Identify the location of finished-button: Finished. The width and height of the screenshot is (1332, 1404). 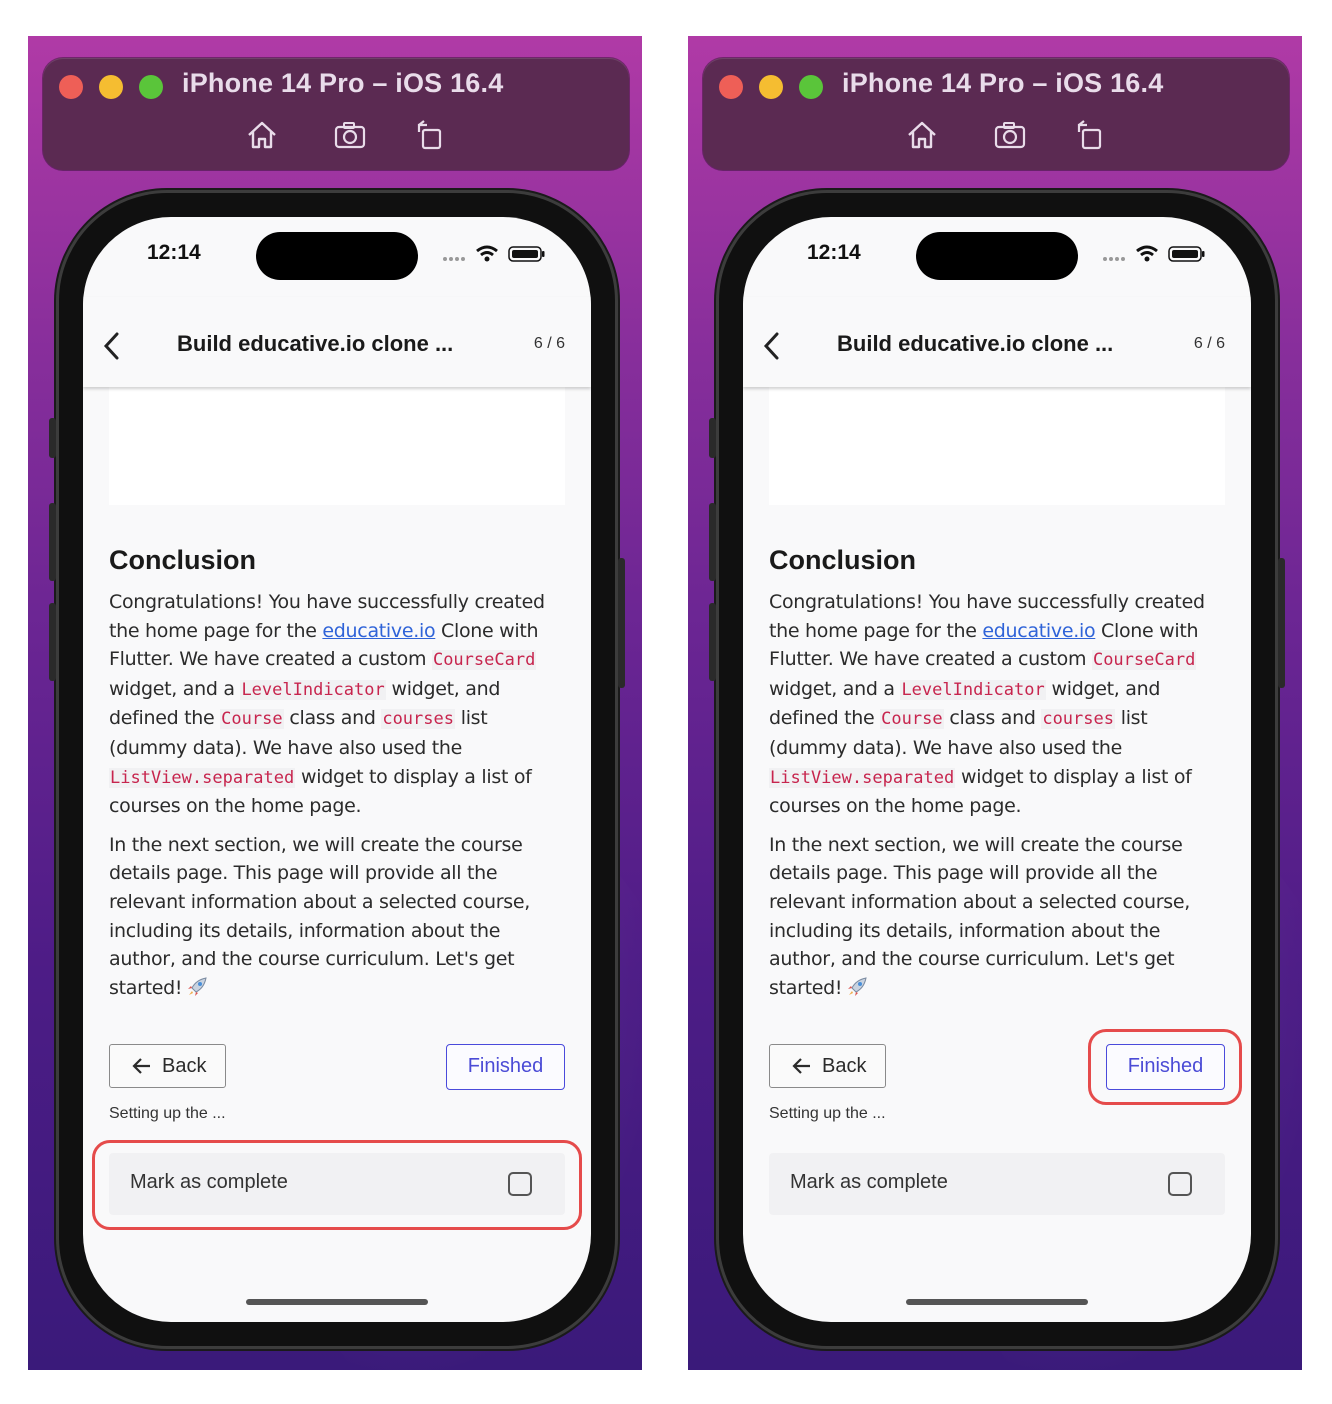
(505, 1067).